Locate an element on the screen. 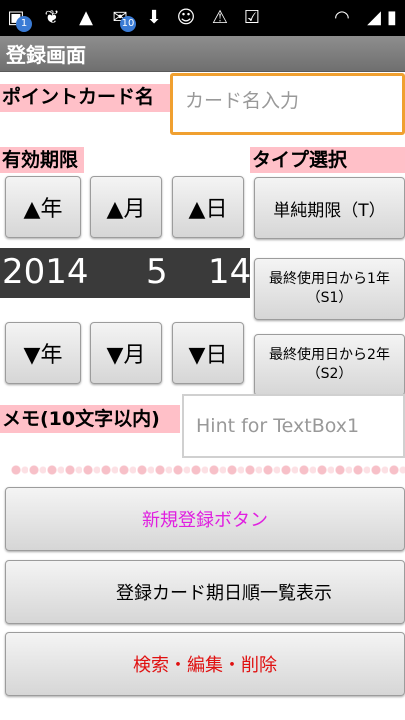  game-controller-icon: ▣ 1 is located at coordinates (18, 19).